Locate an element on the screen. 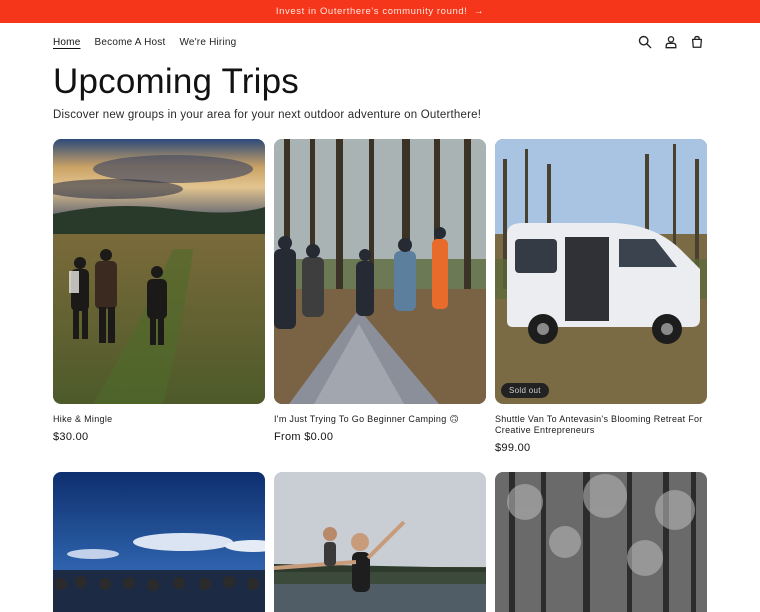 Image resolution: width=760 pixels, height=612 pixels. nav-were-hiring: We're Hiring is located at coordinates (207, 42).